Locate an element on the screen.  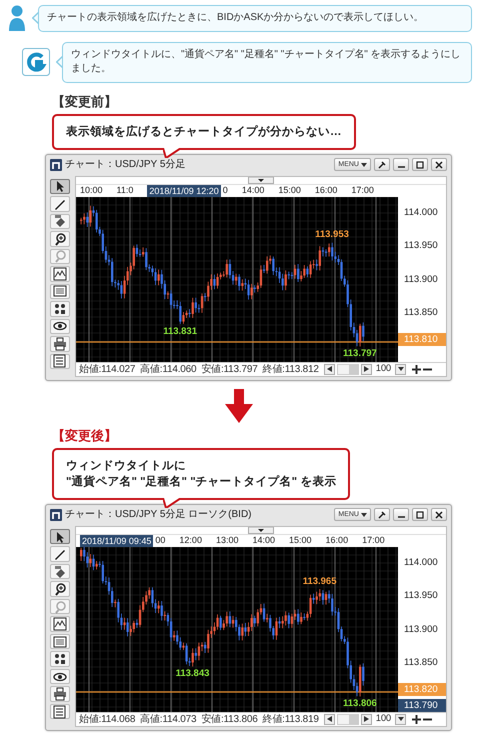
low-price-label: 113.843 is located at coordinates (193, 674).